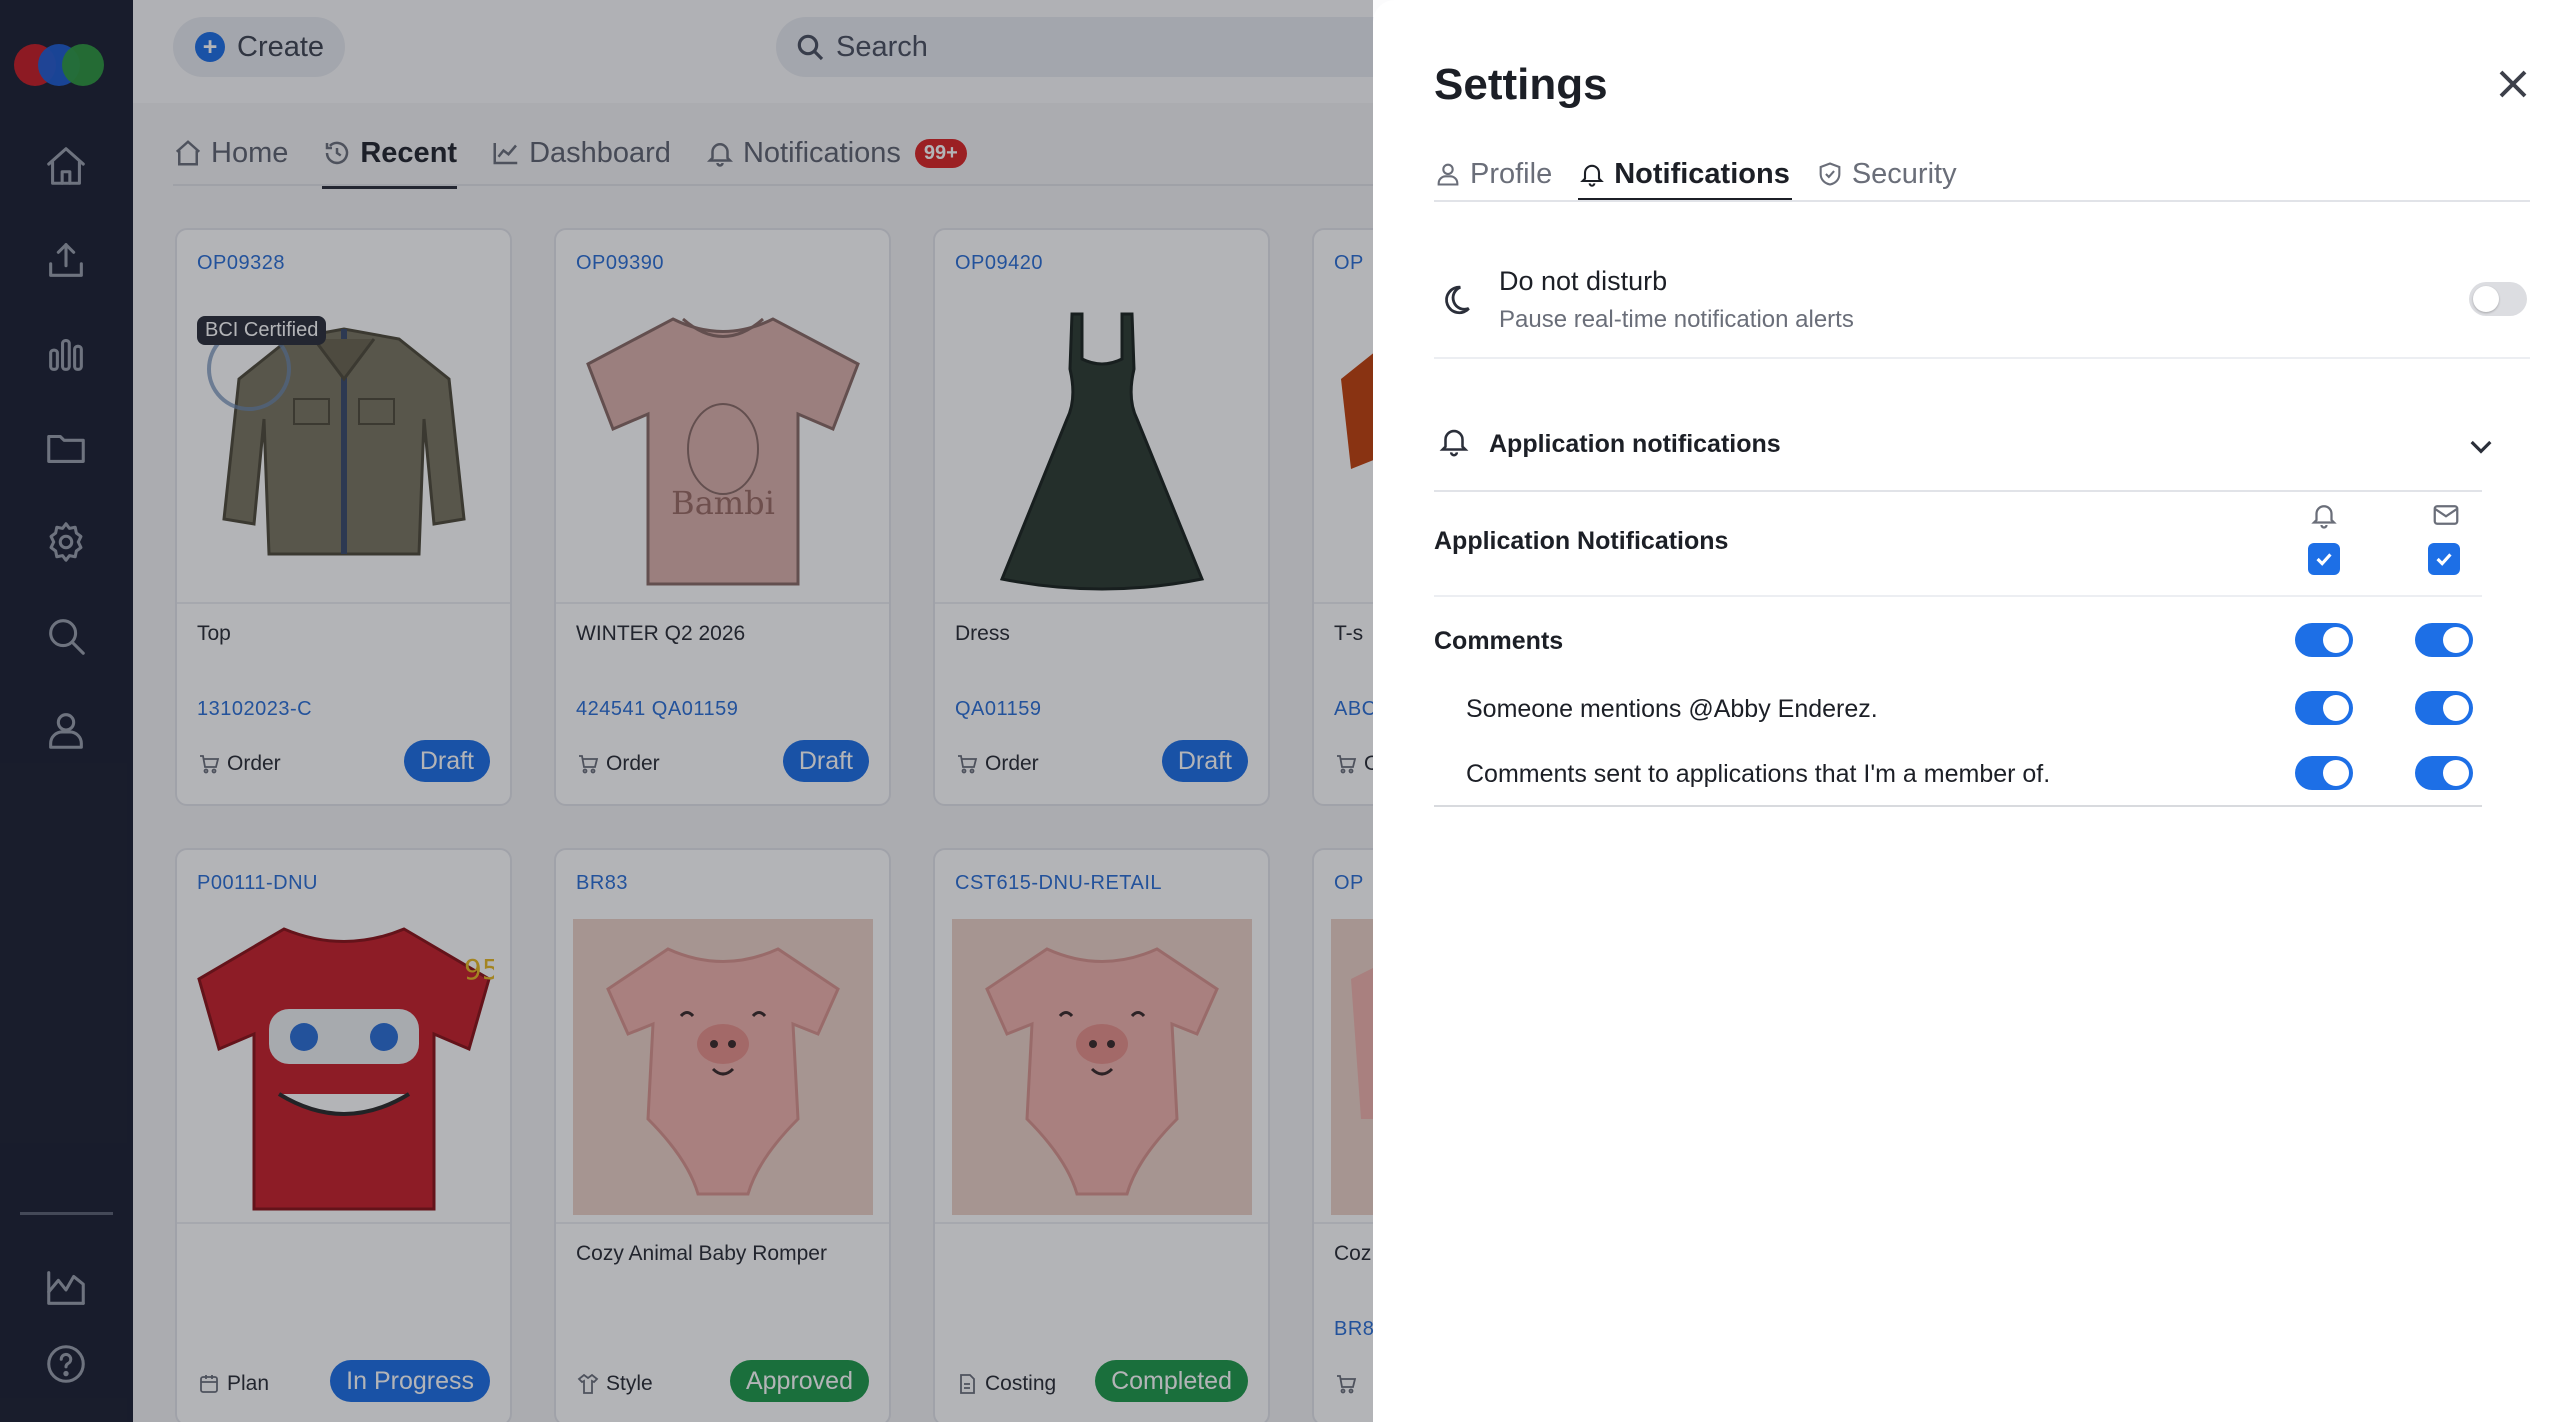 The width and height of the screenshot is (2560, 1422). Describe the element at coordinates (2324, 640) in the screenshot. I see `comments-bell-toggle` at that location.